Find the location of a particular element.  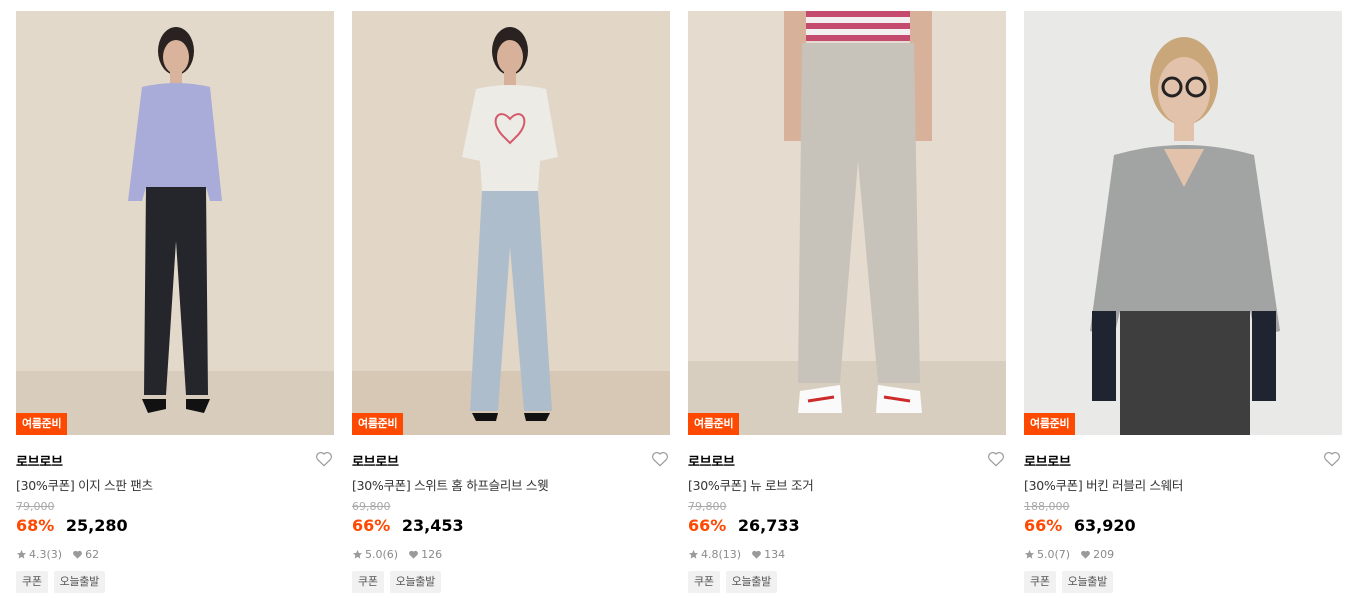

like-count: 209 is located at coordinates (1104, 554).